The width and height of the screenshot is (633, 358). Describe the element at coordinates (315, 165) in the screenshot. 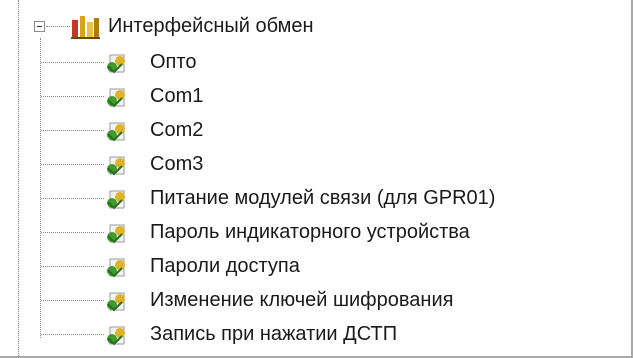

I see `tree-item-com3: Com3` at that location.